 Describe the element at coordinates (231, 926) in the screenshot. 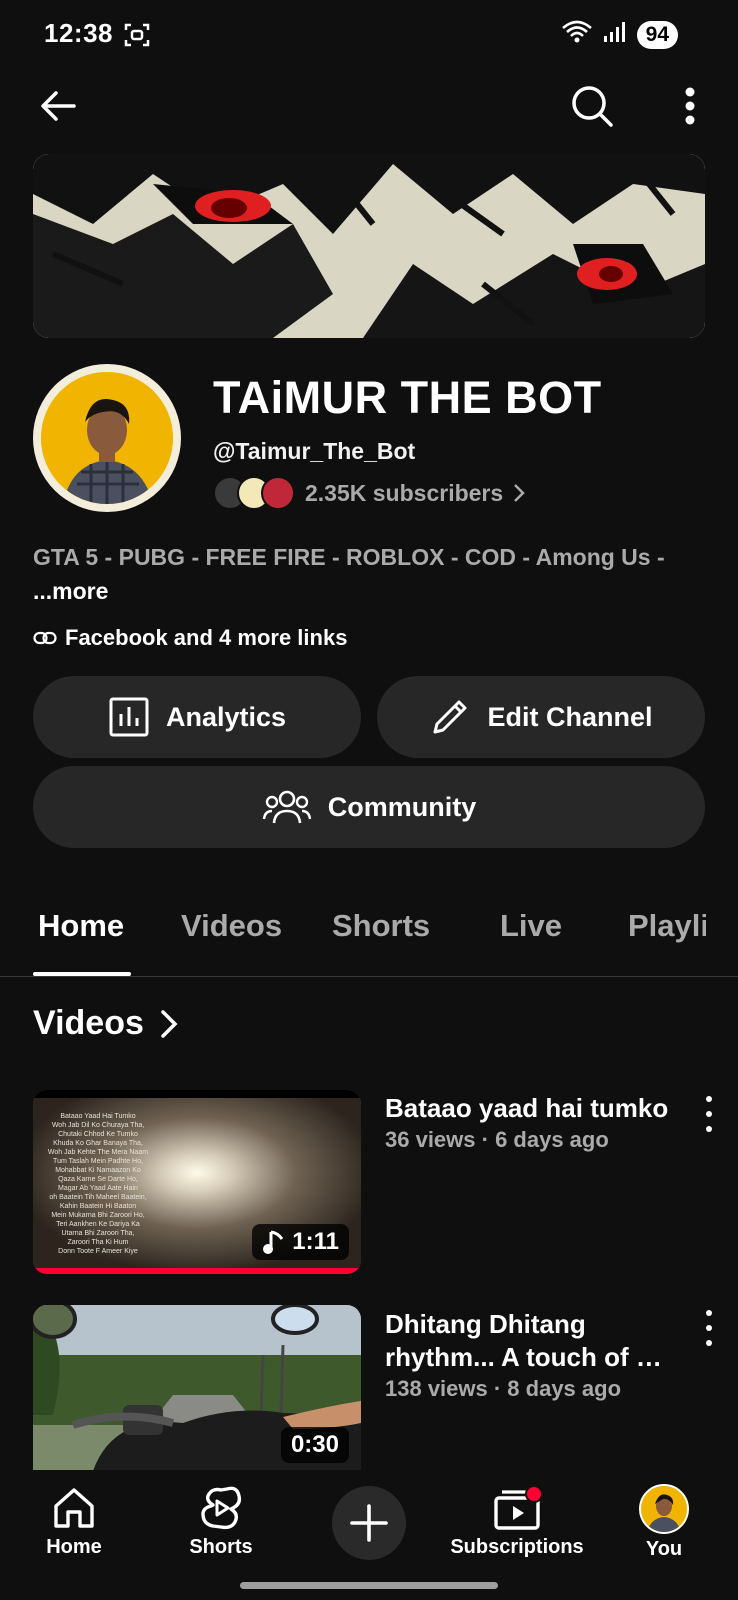

I see `tab-videos: Videos` at that location.